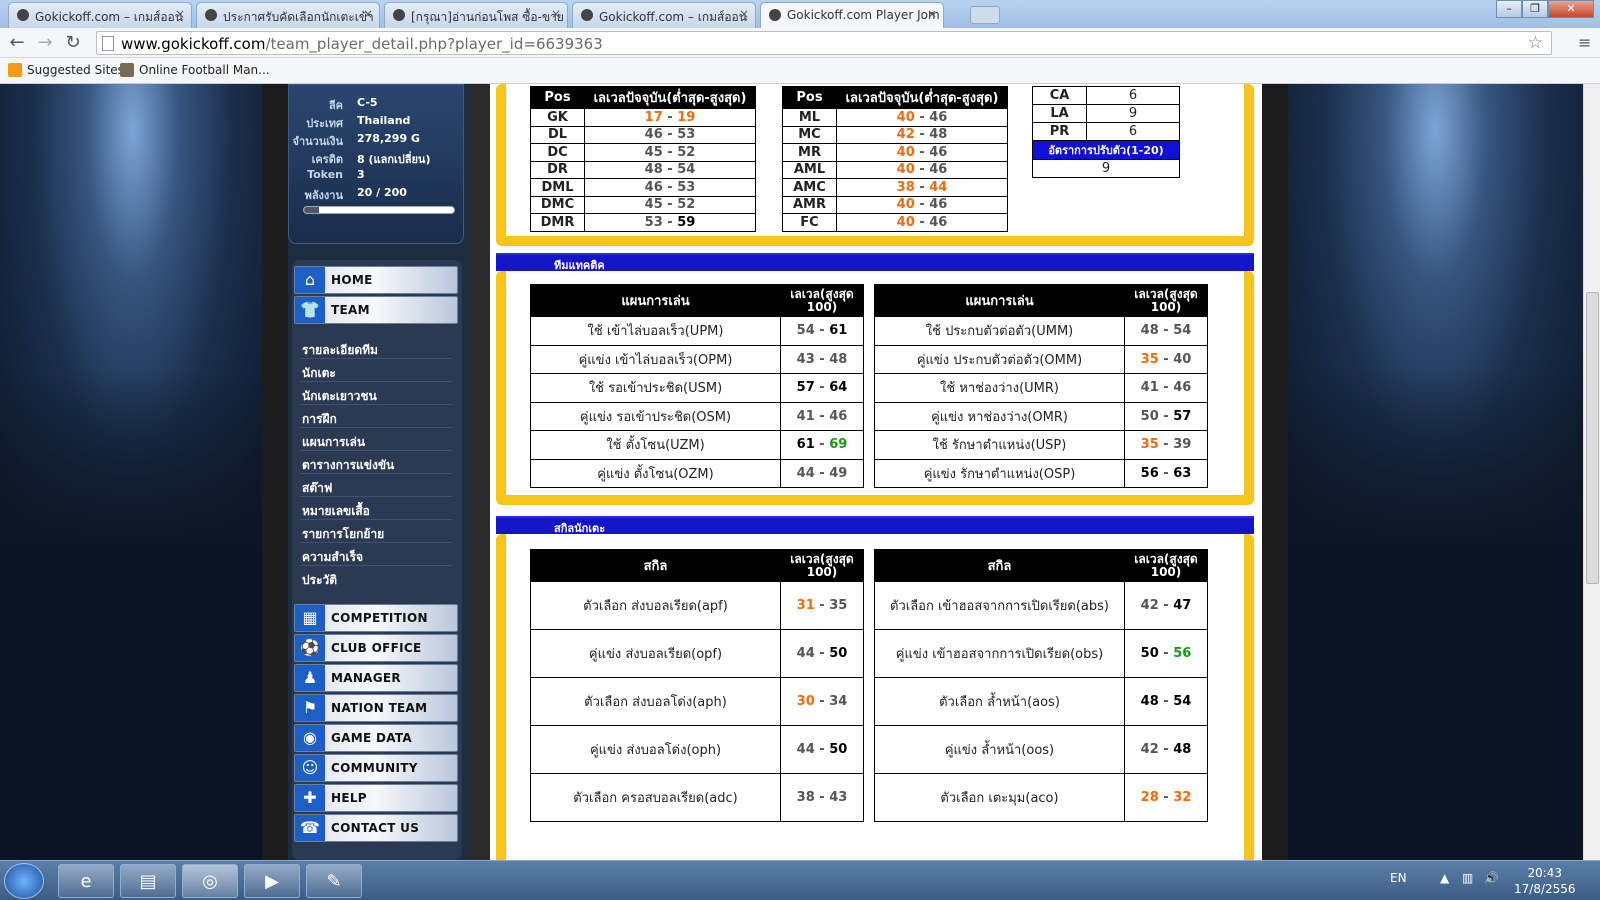  I want to click on chrome-icon: ◎, so click(210, 881).